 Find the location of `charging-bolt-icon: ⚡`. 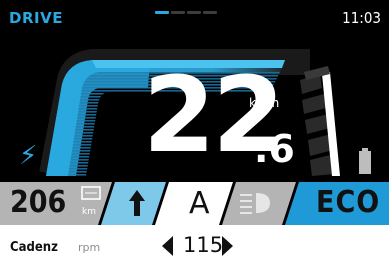

charging-bolt-icon: ⚡ is located at coordinates (28, 156).